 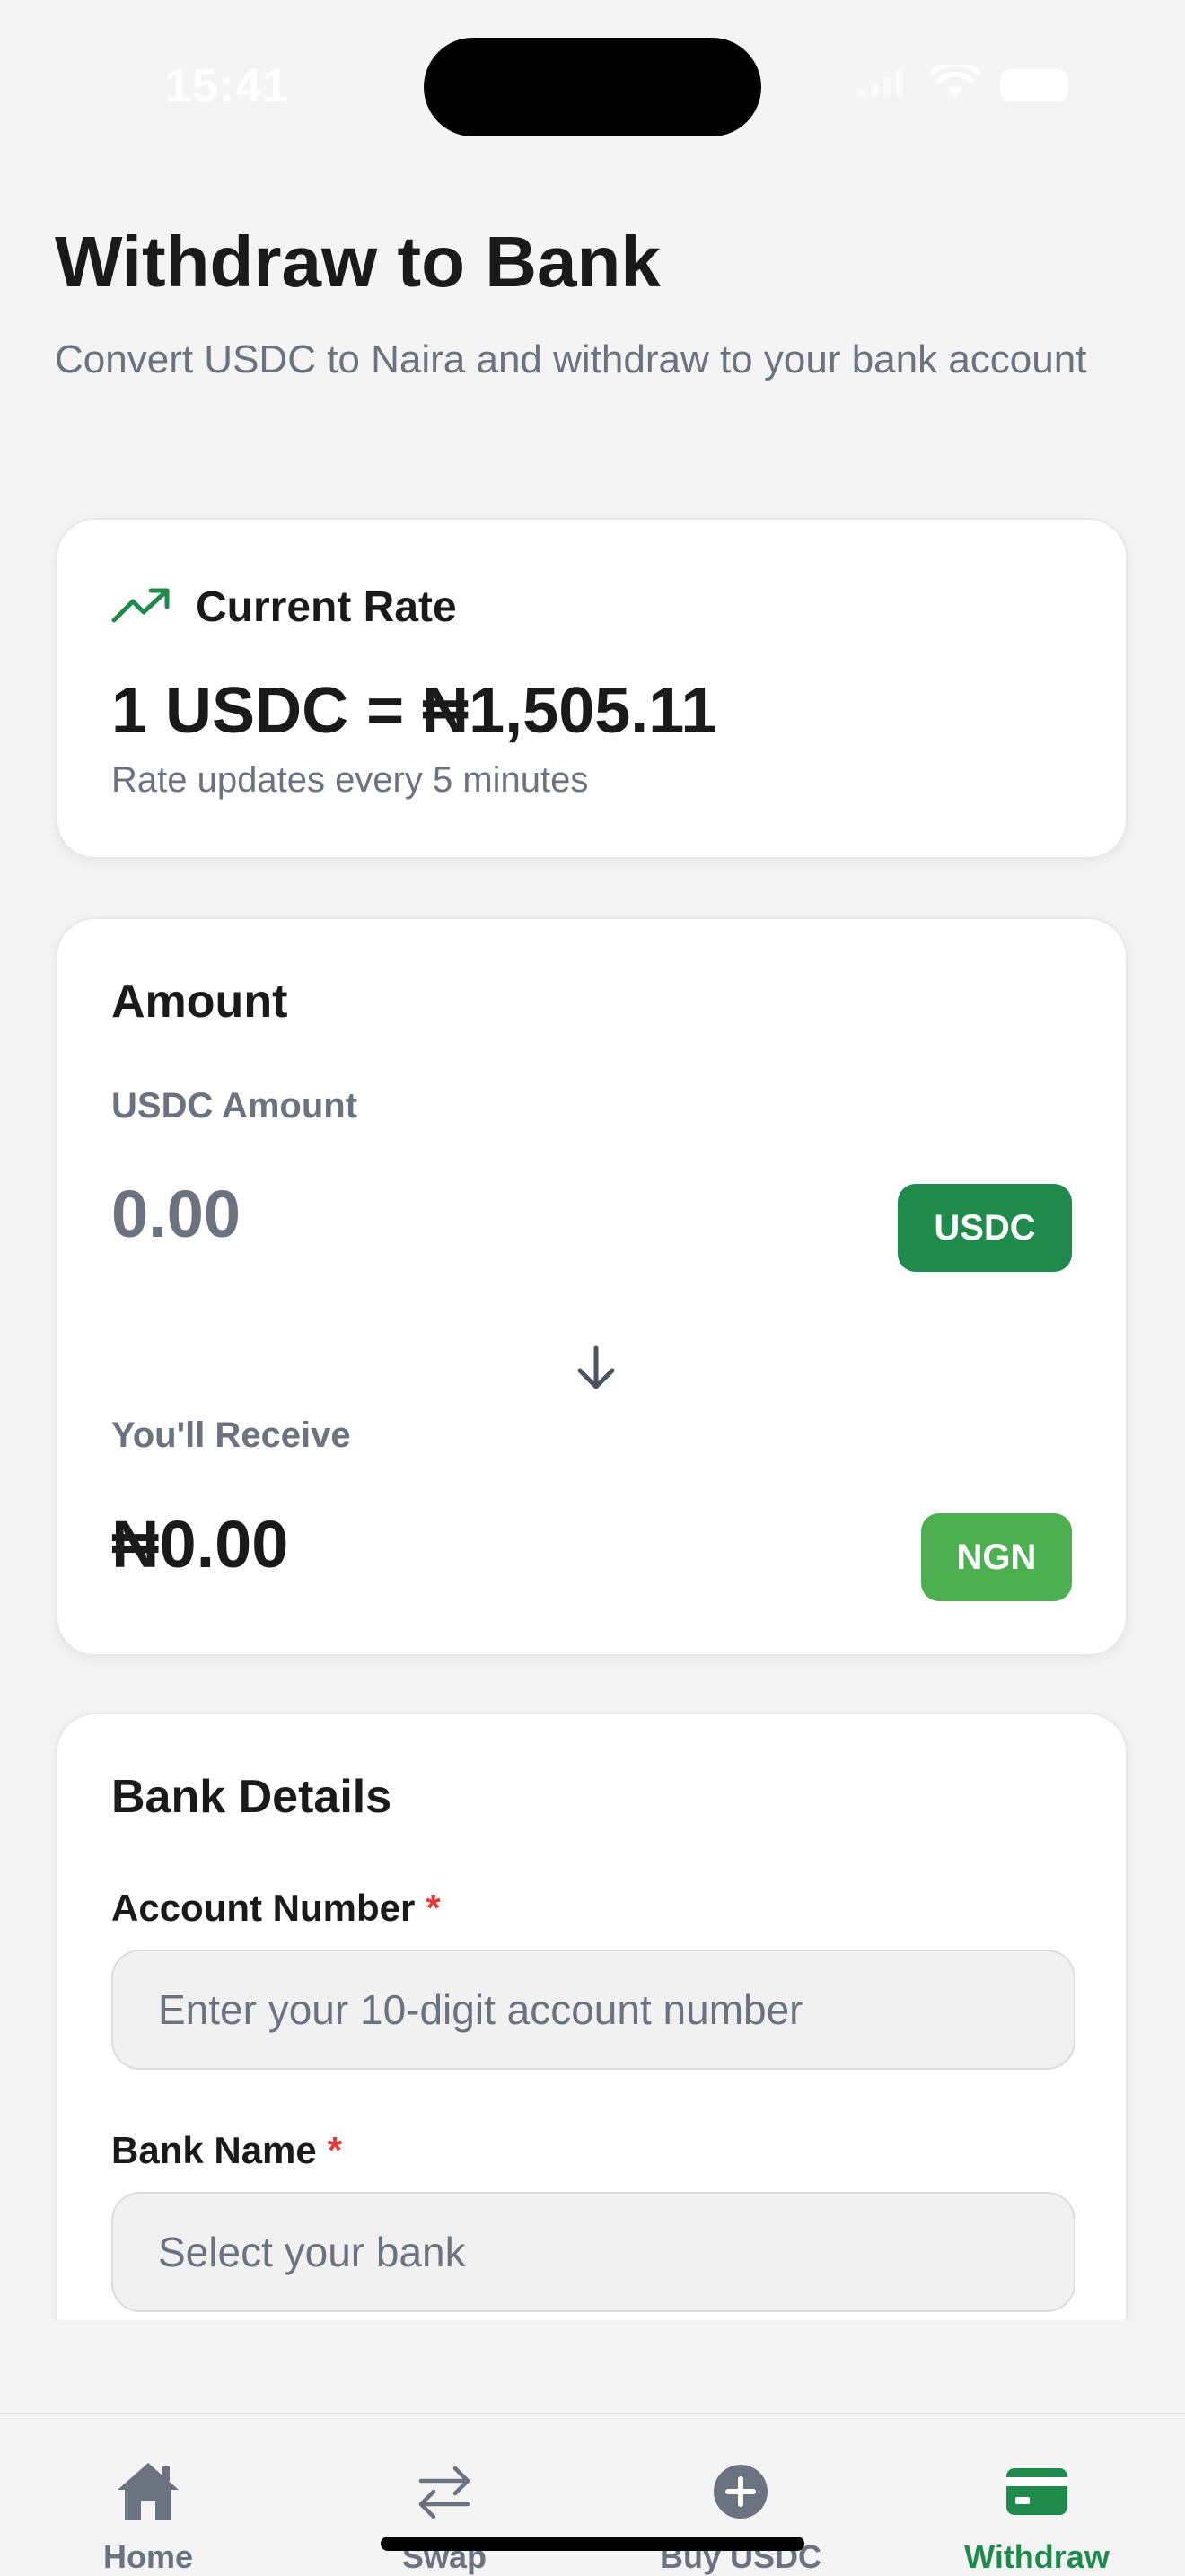 I want to click on account-number-input, so click(x=593, y=2010).